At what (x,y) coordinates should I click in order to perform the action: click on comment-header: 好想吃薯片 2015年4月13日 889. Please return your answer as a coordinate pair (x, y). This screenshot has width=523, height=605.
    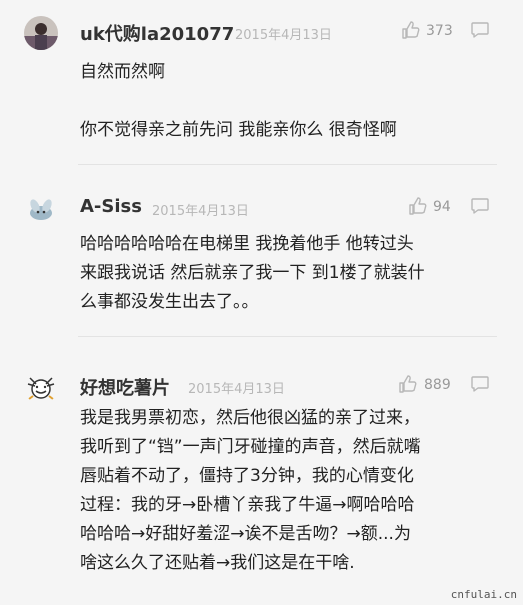
    Looking at the image, I should click on (255, 384).